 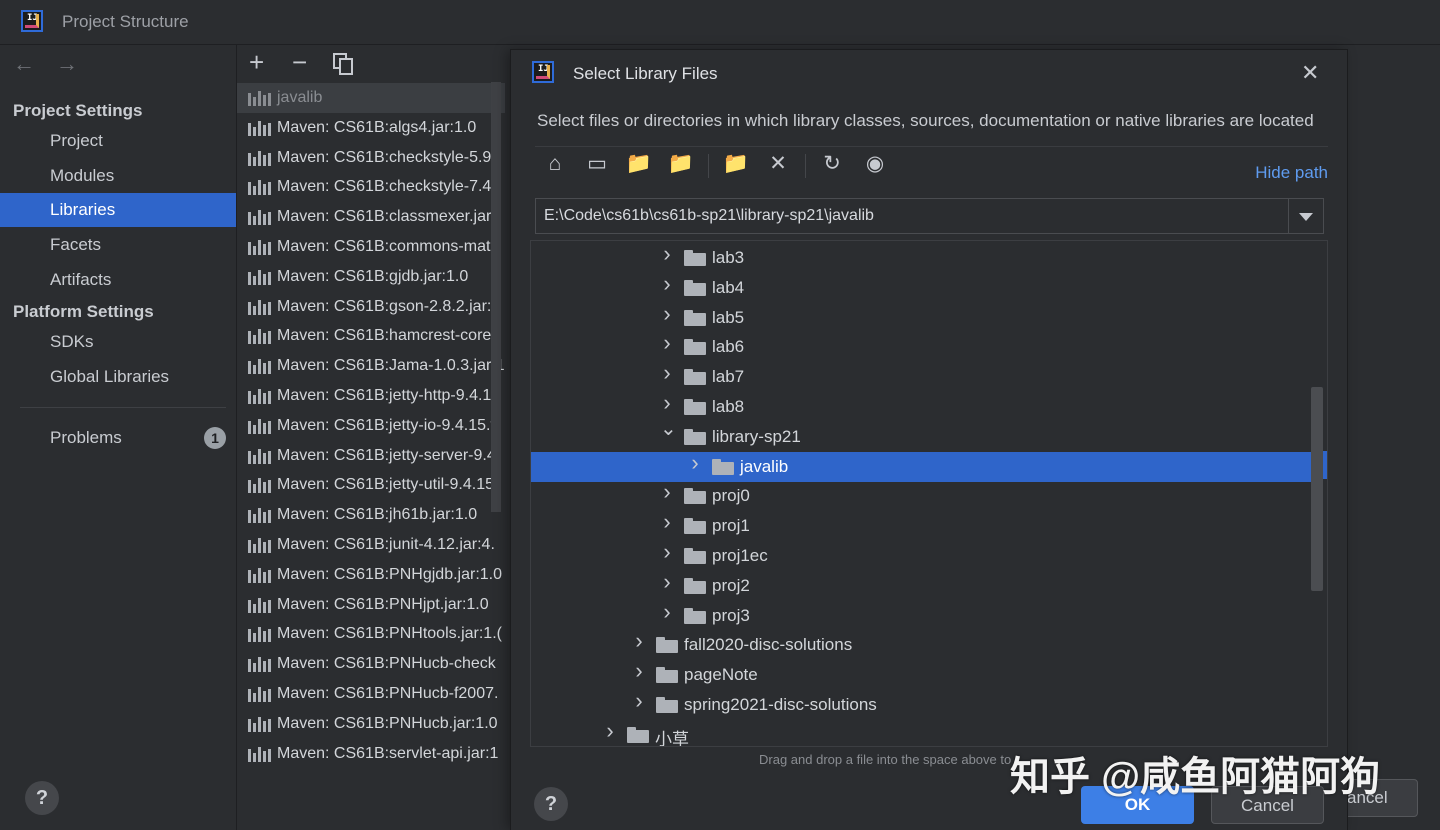 What do you see at coordinates (118, 176) in the screenshot?
I see `nav-item-modules: Modules` at bounding box center [118, 176].